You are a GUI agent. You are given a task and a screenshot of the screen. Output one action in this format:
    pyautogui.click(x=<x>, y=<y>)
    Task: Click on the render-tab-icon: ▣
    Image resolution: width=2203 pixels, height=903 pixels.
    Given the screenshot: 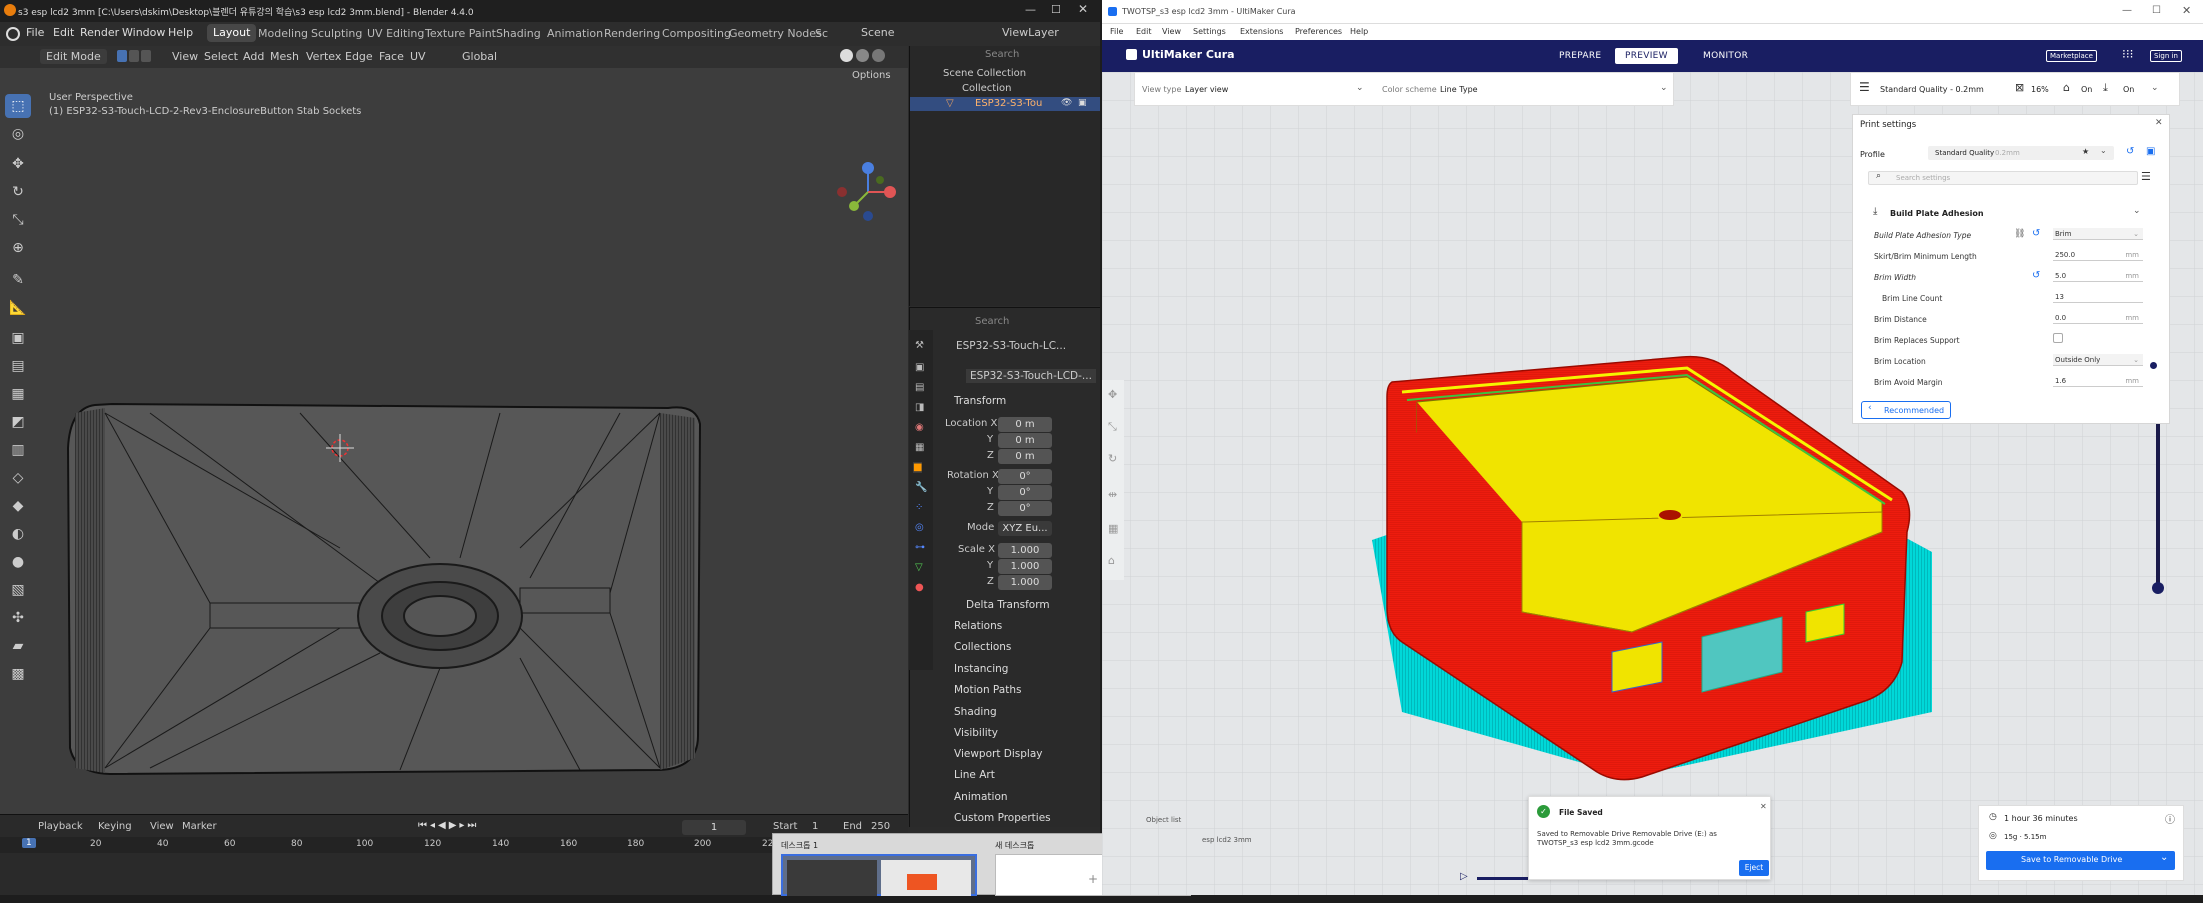 What is the action you would take?
    pyautogui.click(x=919, y=367)
    